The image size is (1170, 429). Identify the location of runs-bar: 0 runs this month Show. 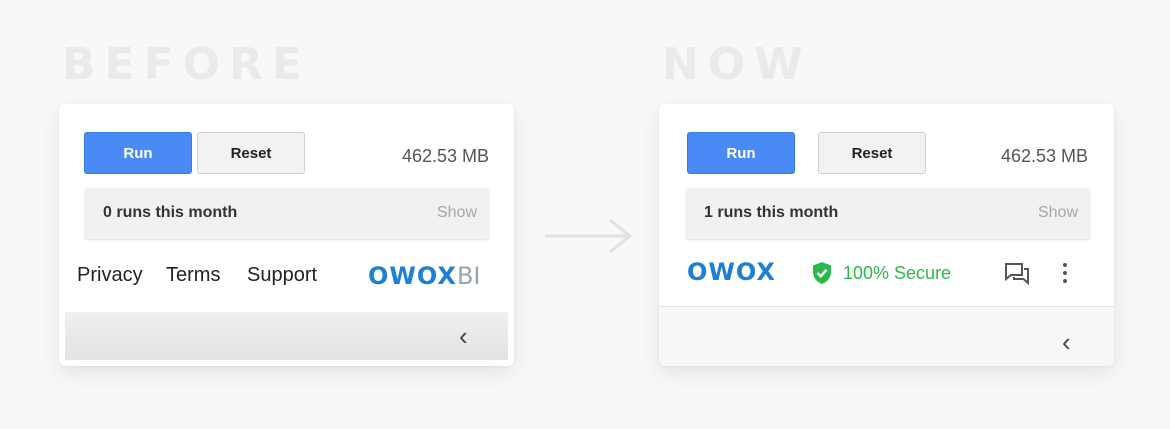
(287, 213).